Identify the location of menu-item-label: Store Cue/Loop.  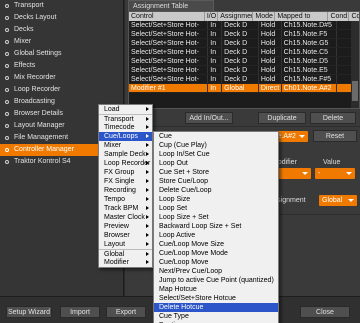
(184, 181).